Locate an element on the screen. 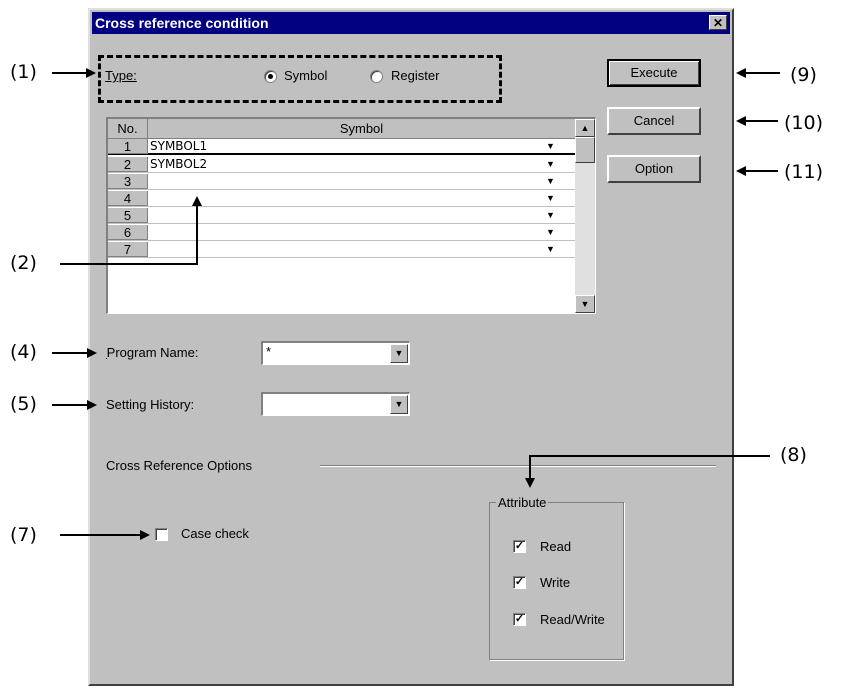 This screenshot has height=688, width=841. symbol-radio is located at coordinates (270, 76).